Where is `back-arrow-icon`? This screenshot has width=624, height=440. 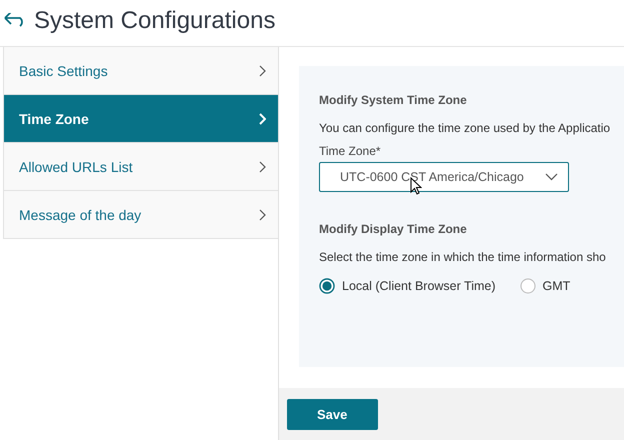 back-arrow-icon is located at coordinates (15, 21).